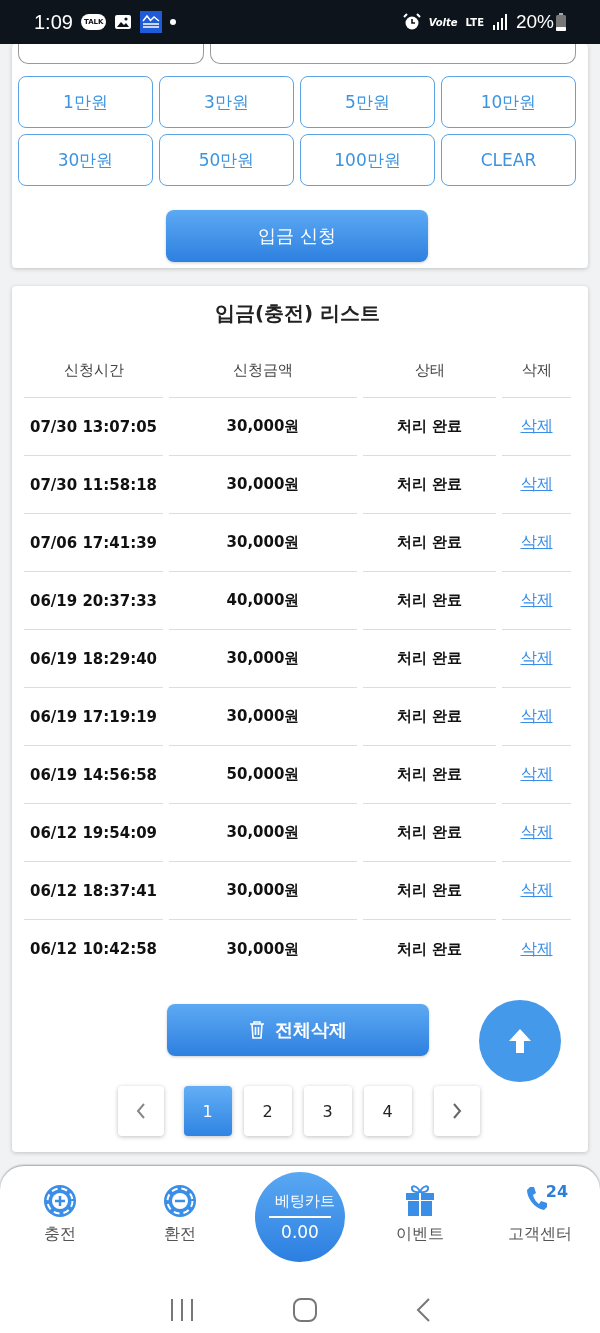  Describe the element at coordinates (393, 54) in the screenshot. I see `input-field` at that location.